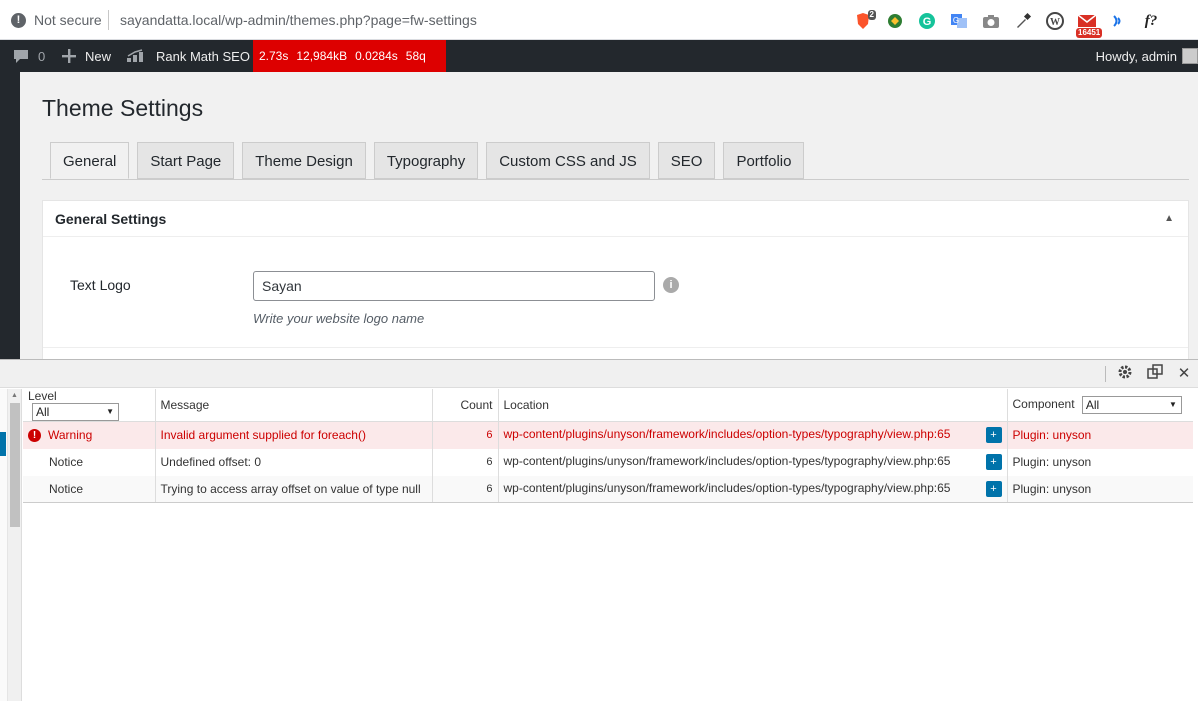 The width and height of the screenshot is (1198, 701). Describe the element at coordinates (15, 465) in the screenshot. I see `scrollbar-thumb` at that location.